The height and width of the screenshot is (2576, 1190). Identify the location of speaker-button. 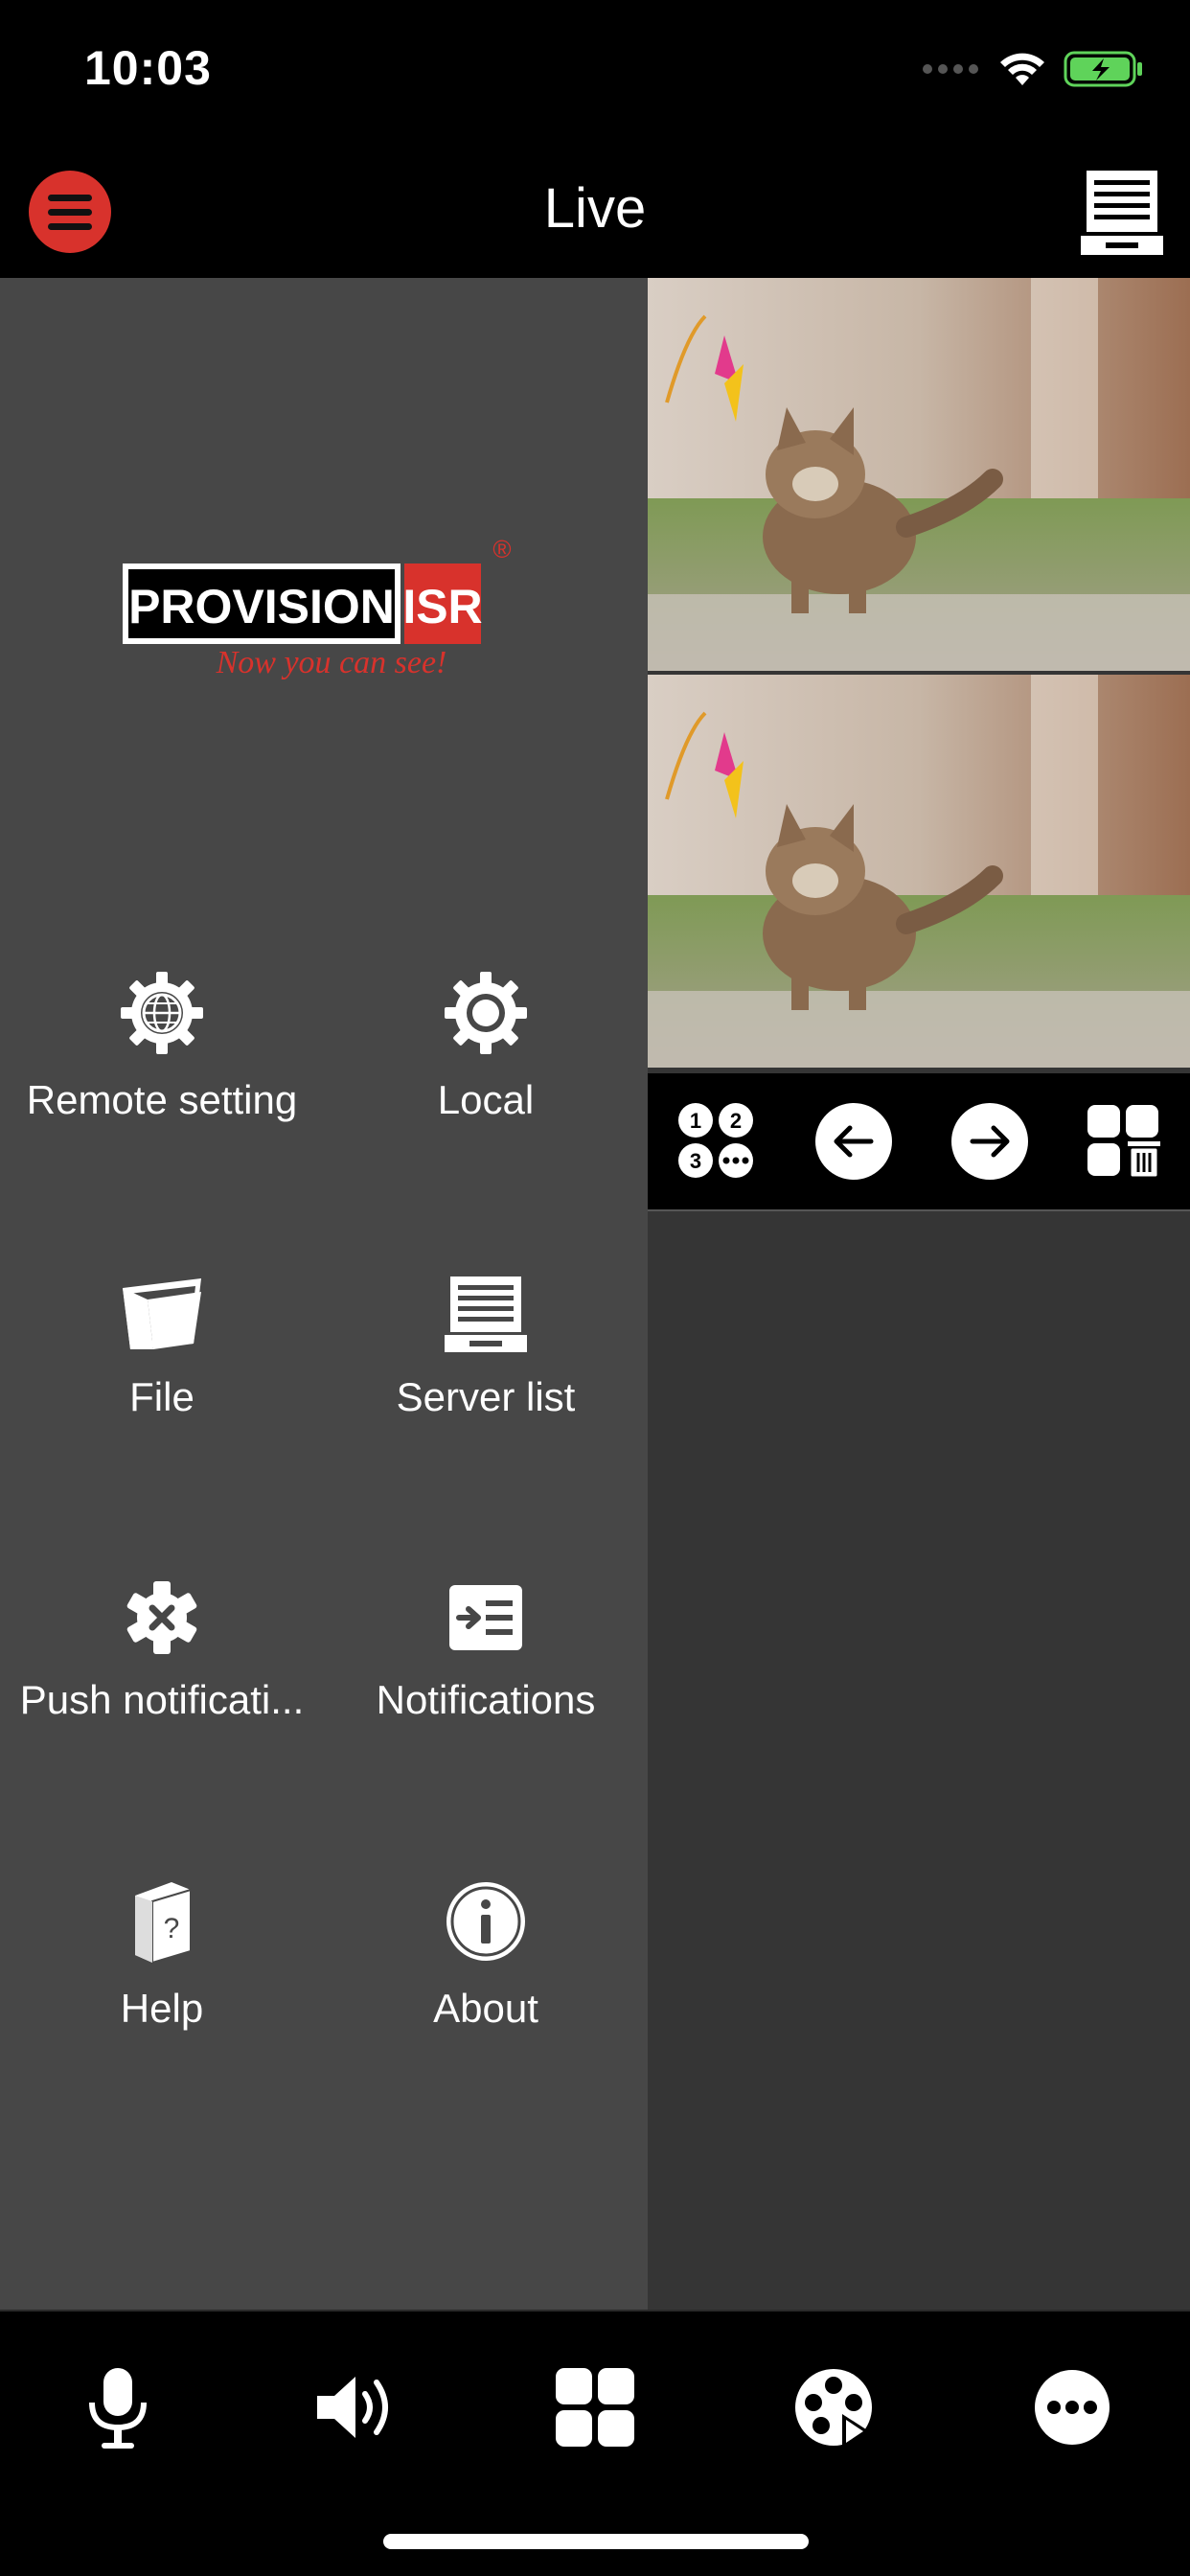
(357, 2407).